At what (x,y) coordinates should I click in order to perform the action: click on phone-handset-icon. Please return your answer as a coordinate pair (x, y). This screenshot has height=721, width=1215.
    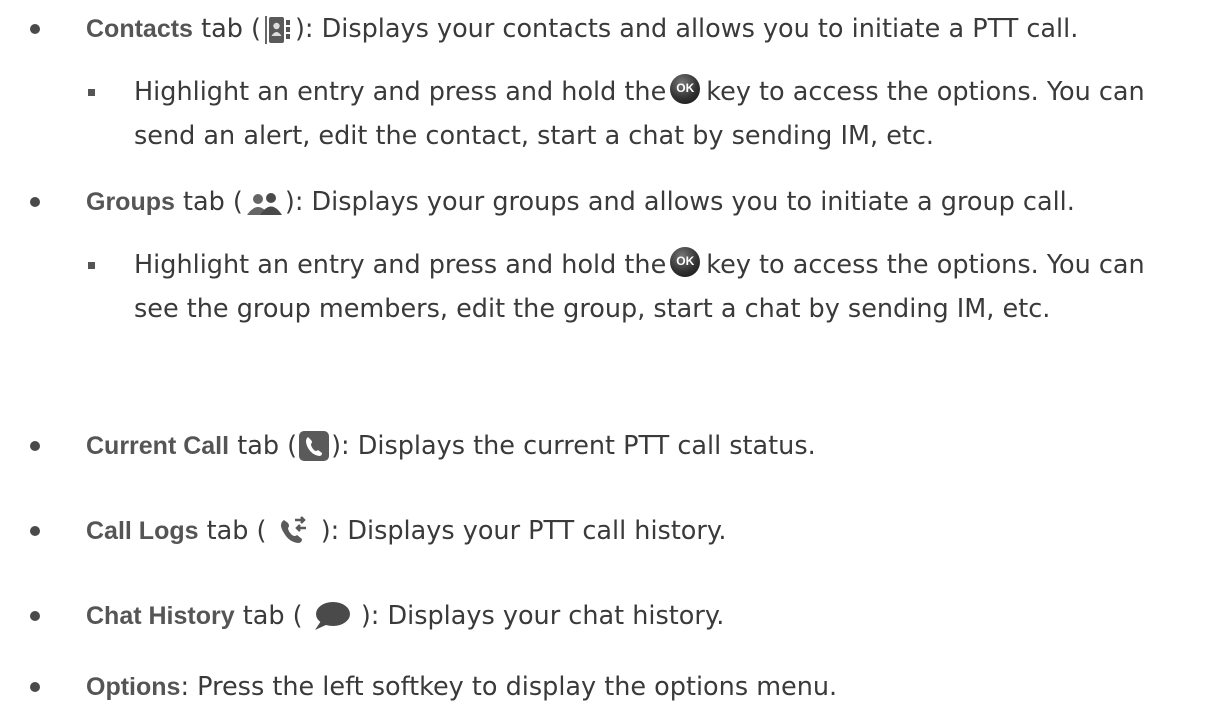
    Looking at the image, I should click on (314, 451).